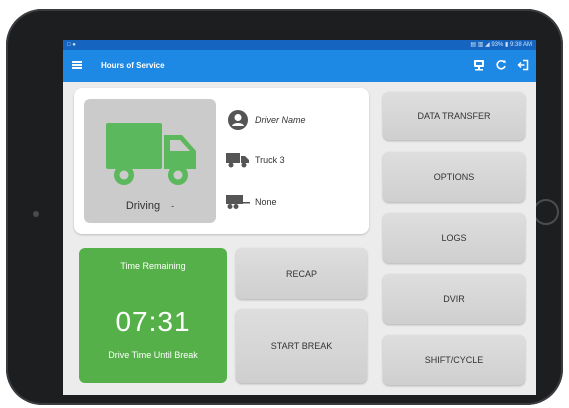  I want to click on computer-icon, so click(479, 65).